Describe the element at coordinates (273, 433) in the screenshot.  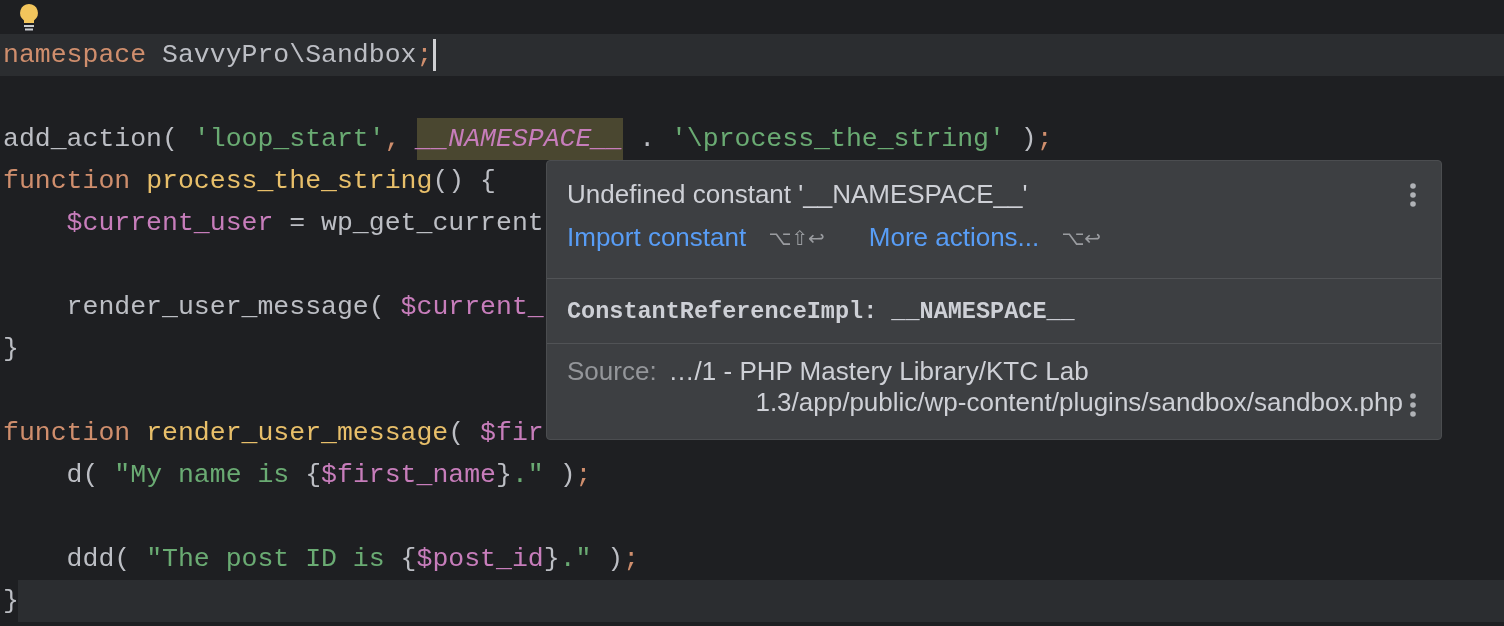
I see `code-line: function render_user_message( $fir` at that location.